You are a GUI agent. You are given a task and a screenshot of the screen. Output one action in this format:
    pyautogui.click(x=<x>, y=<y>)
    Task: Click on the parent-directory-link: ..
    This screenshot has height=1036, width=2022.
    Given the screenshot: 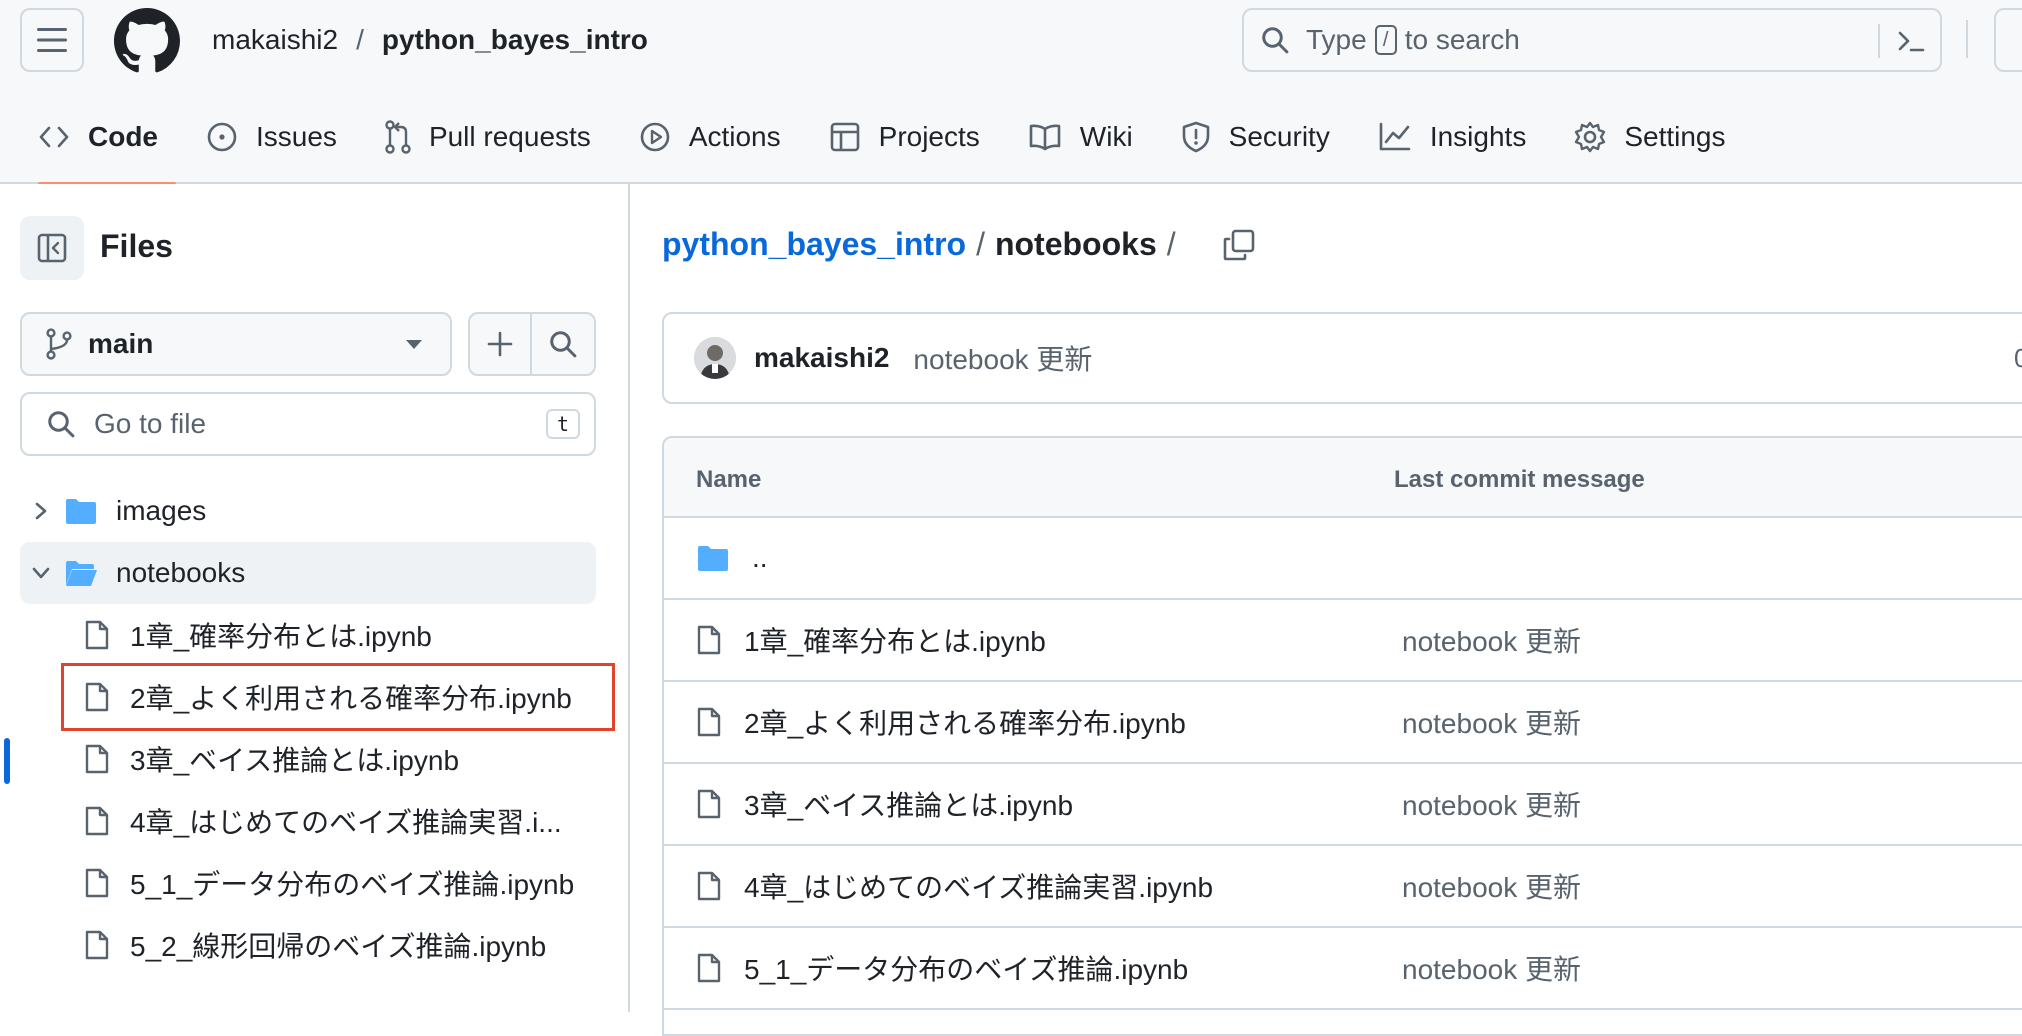 What is the action you would take?
    pyautogui.click(x=732, y=558)
    